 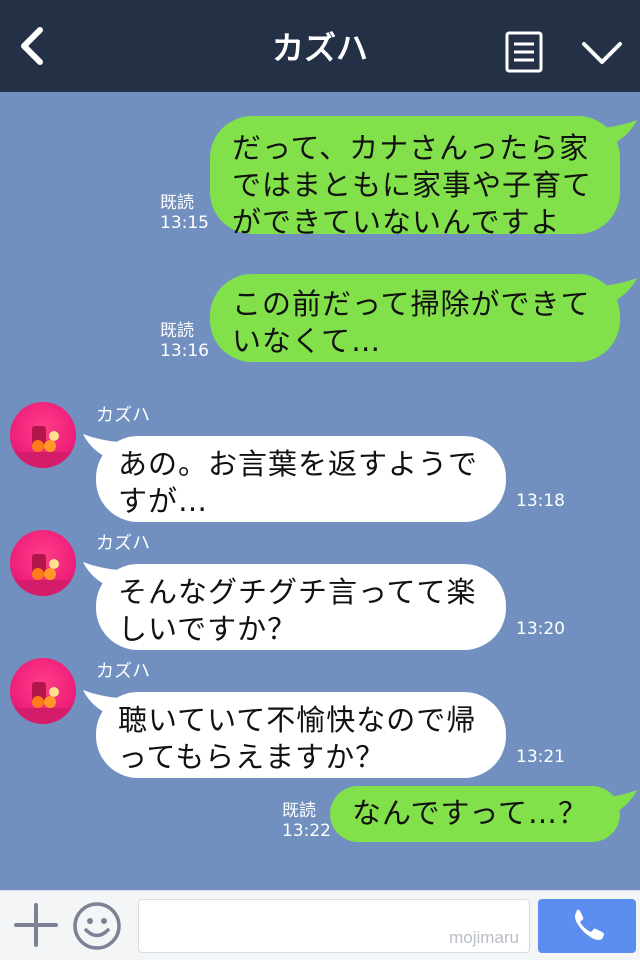 I want to click on smiley-icon, so click(x=97, y=926).